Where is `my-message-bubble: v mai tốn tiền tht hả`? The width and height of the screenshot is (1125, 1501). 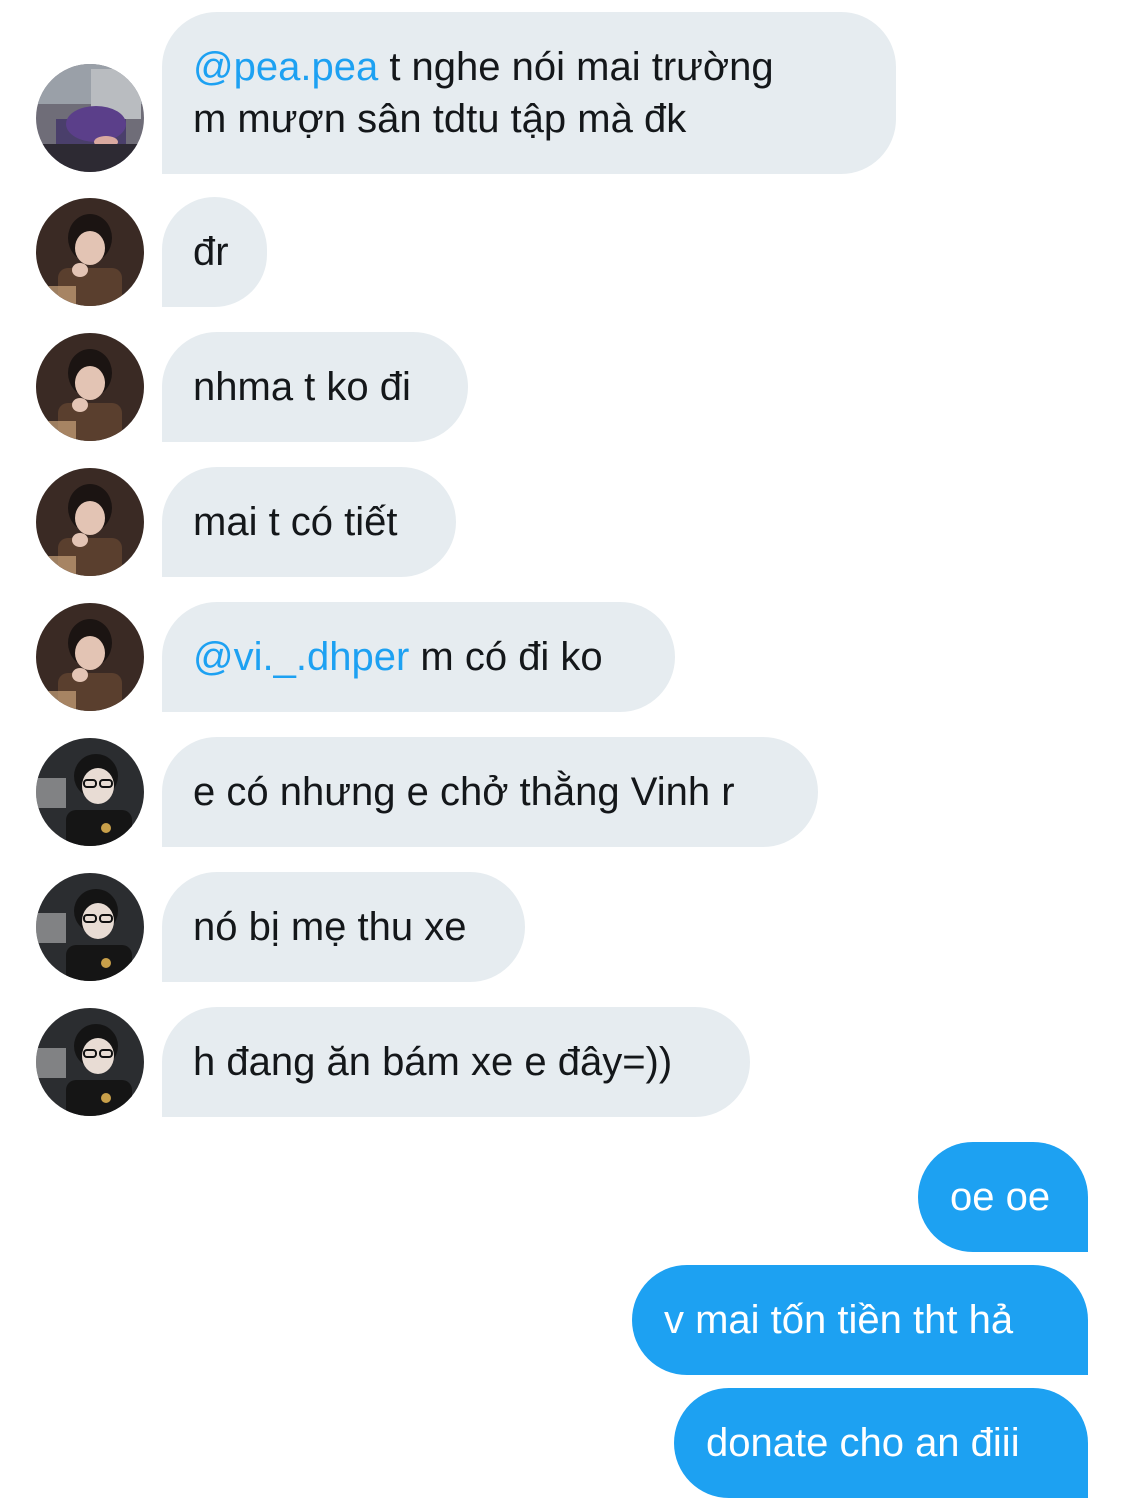 my-message-bubble: v mai tốn tiền tht hả is located at coordinates (860, 1320).